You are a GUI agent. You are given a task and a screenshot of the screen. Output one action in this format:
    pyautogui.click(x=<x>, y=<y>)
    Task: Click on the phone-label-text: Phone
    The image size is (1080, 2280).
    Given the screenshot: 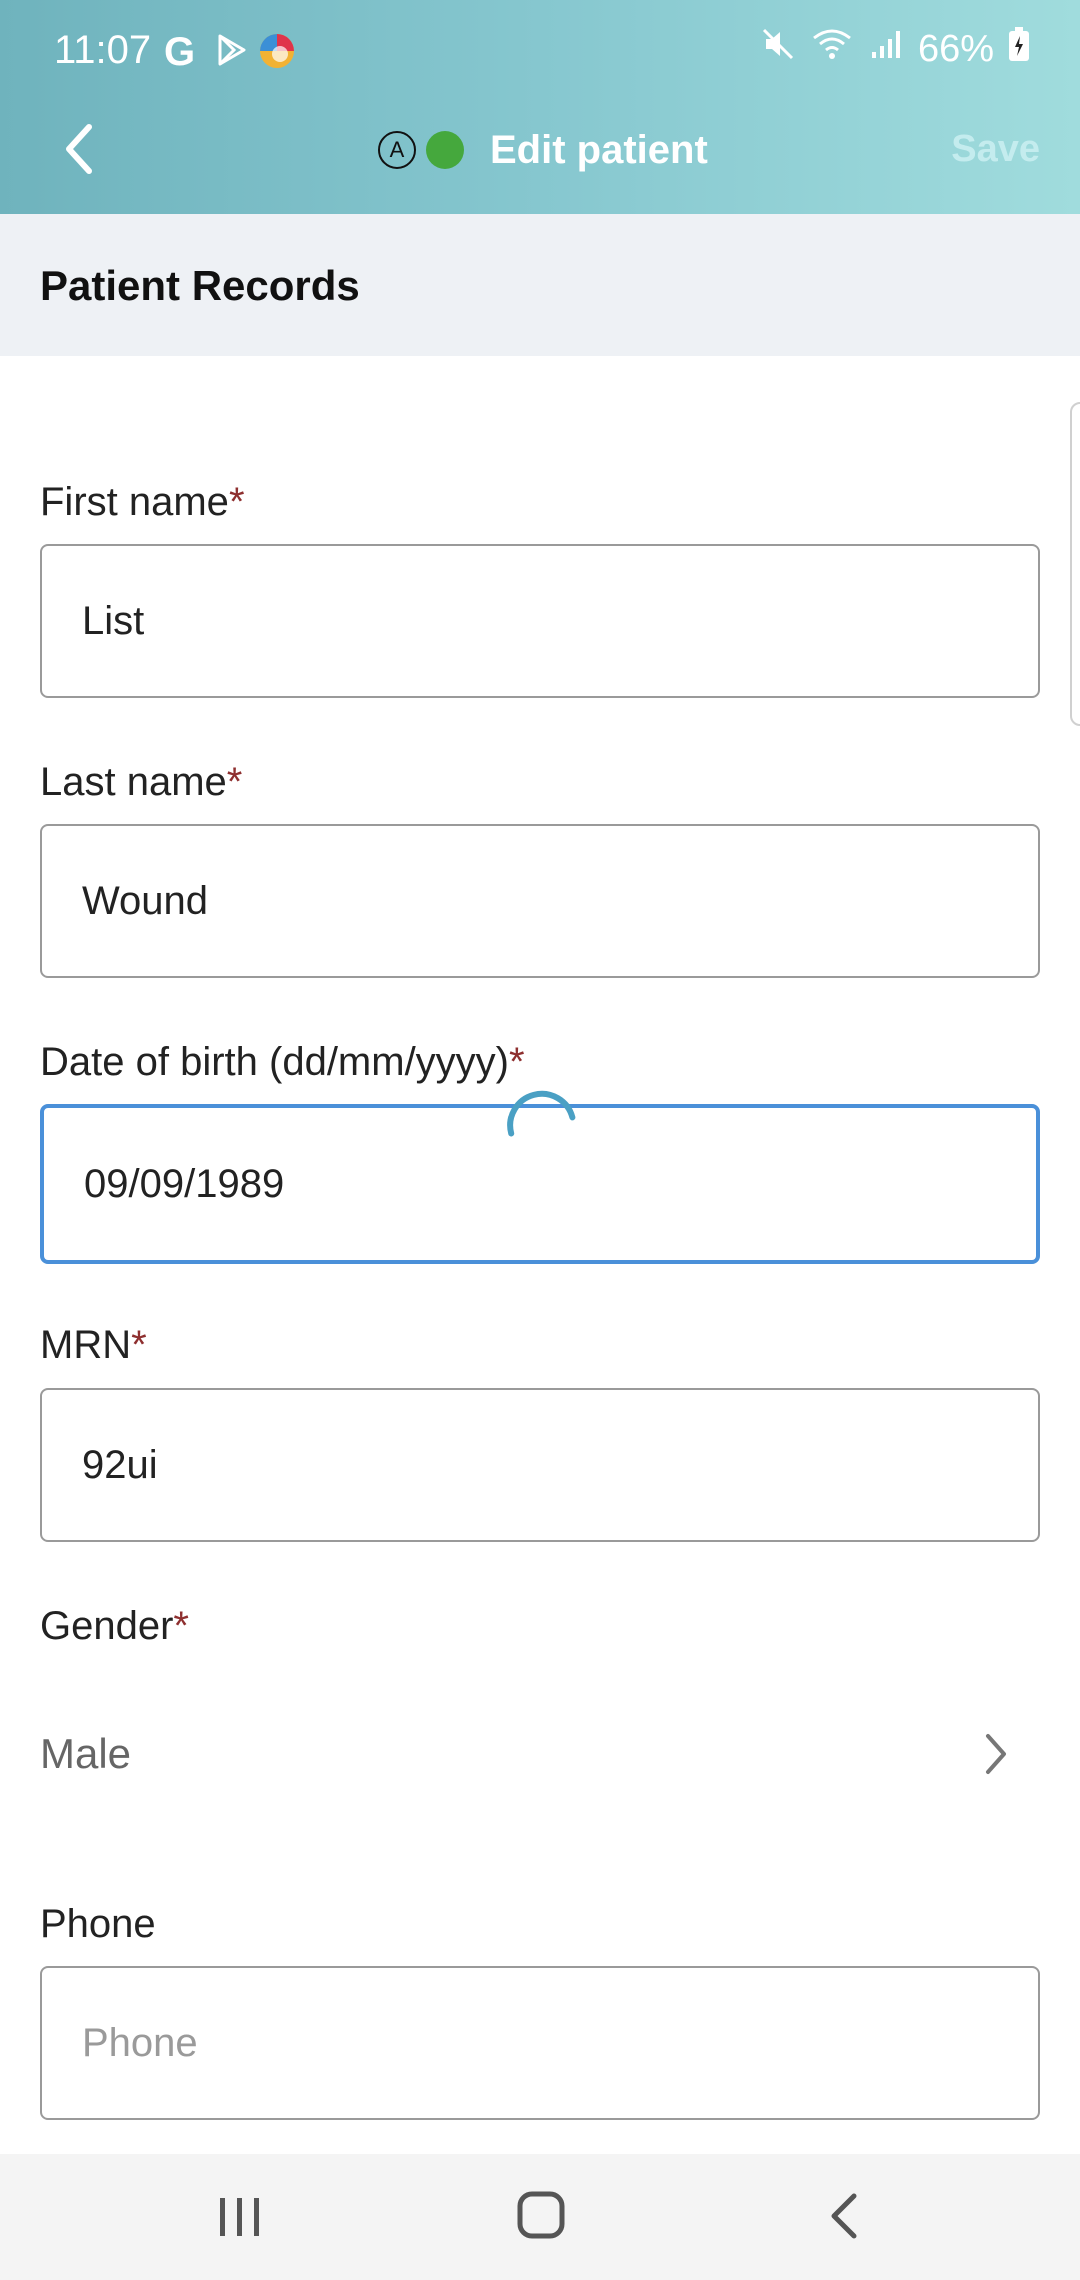 What is the action you would take?
    pyautogui.click(x=98, y=1924)
    